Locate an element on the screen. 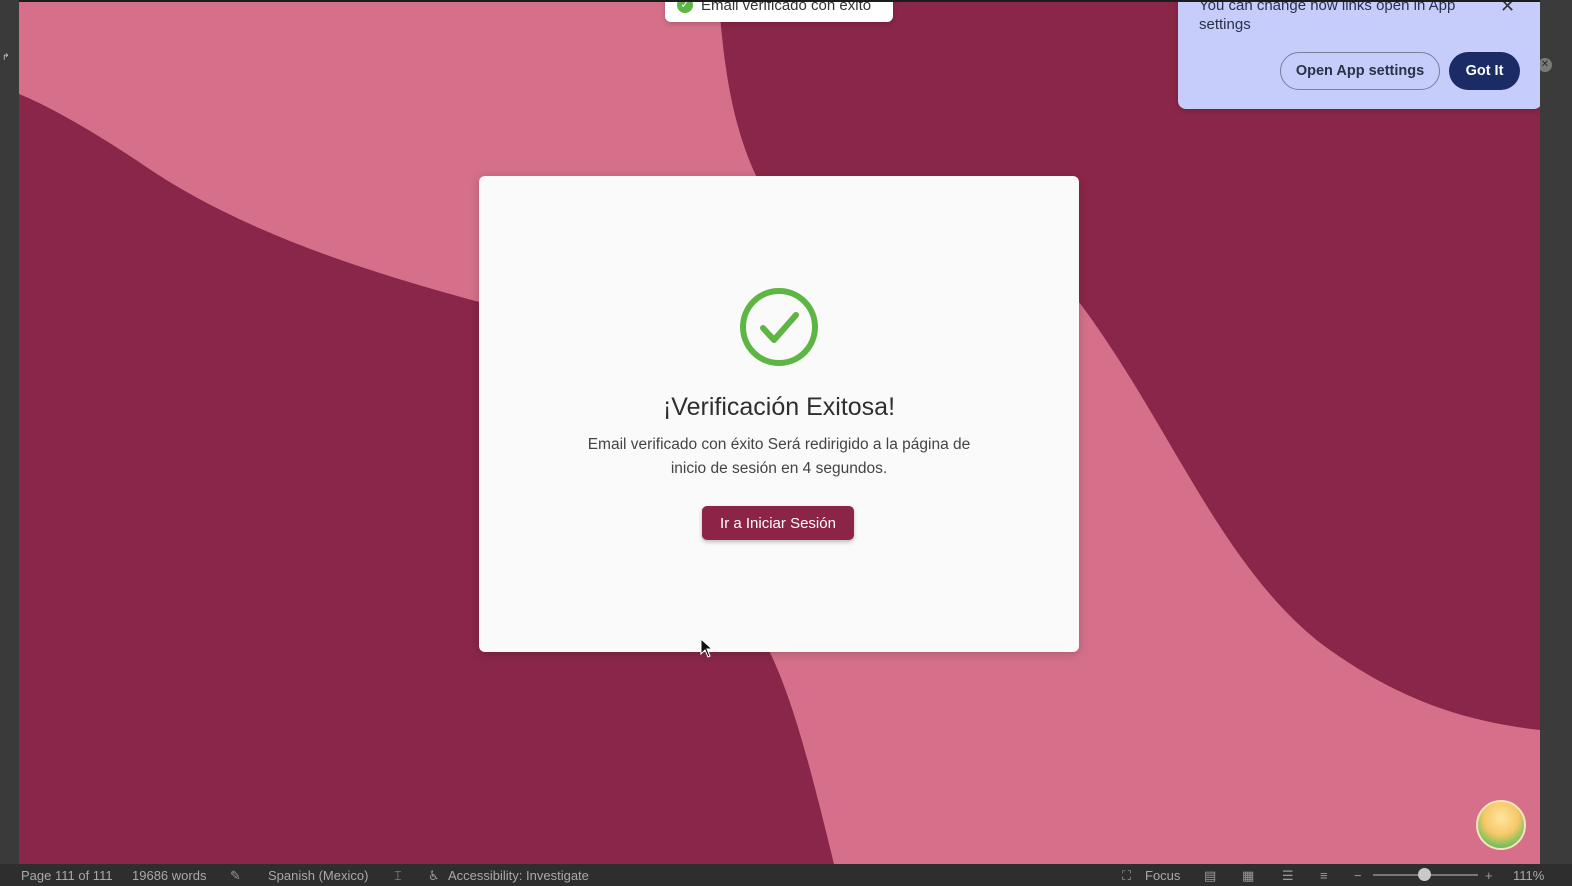 Image resolution: width=1572 pixels, height=886 pixels. success-toast: ✓ Email verificado con éxito is located at coordinates (779, 12).